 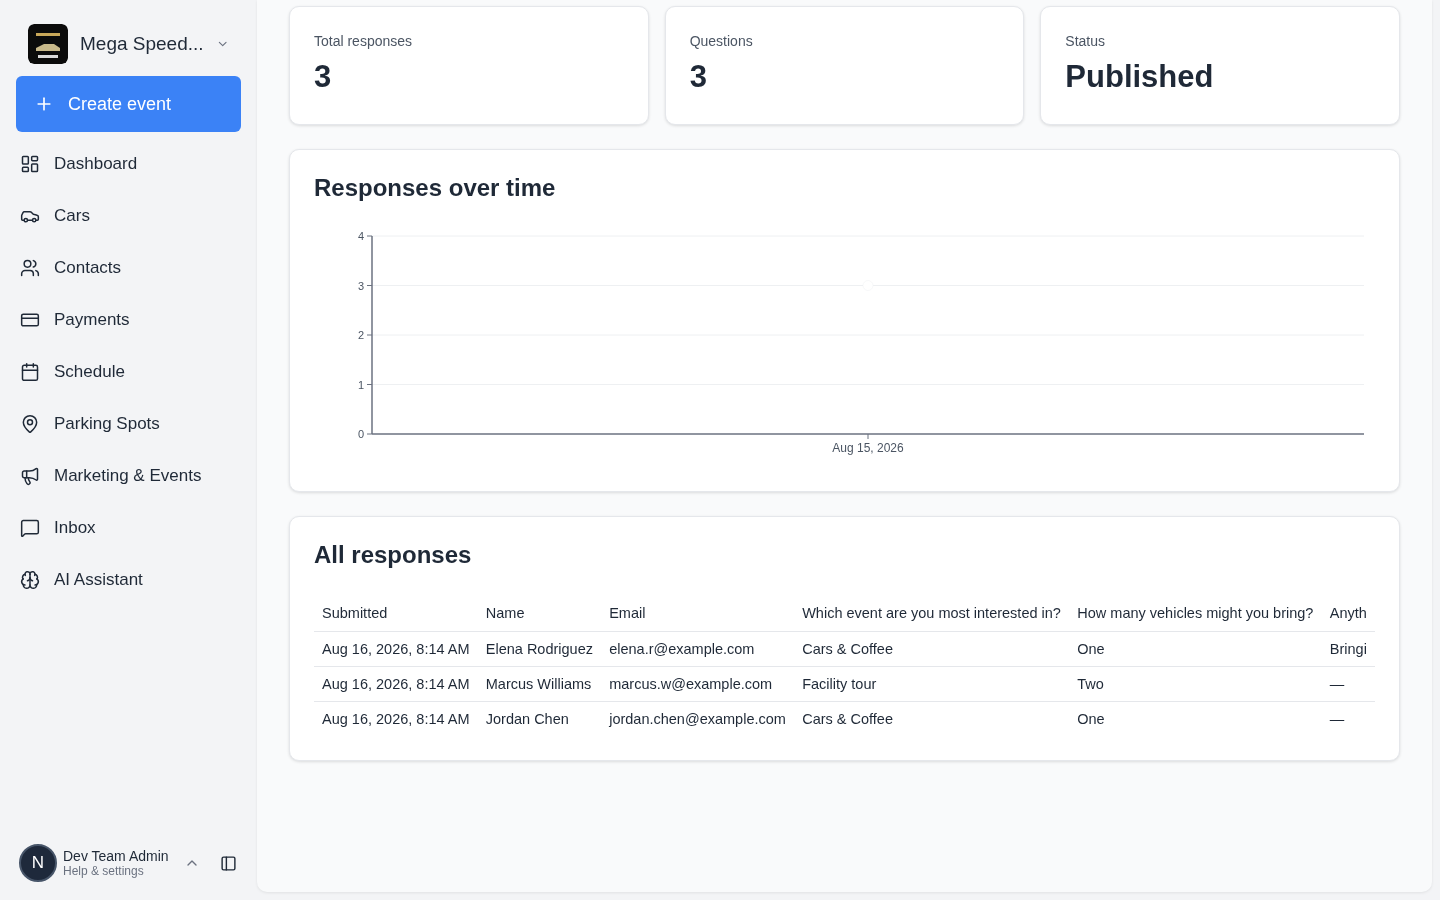 I want to click on sidebar-item: Cars, so click(x=128, y=216).